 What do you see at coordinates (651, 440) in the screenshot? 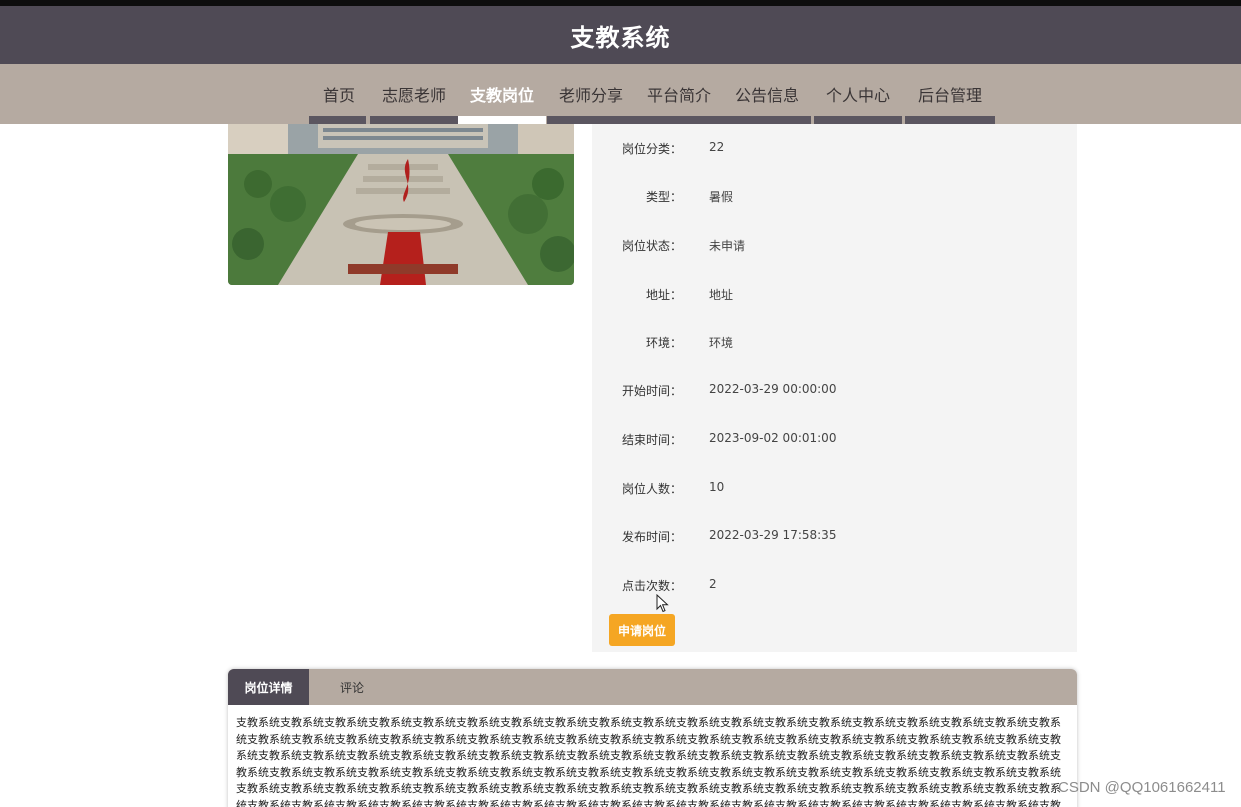
I see `info-label: 结束时间：` at bounding box center [651, 440].